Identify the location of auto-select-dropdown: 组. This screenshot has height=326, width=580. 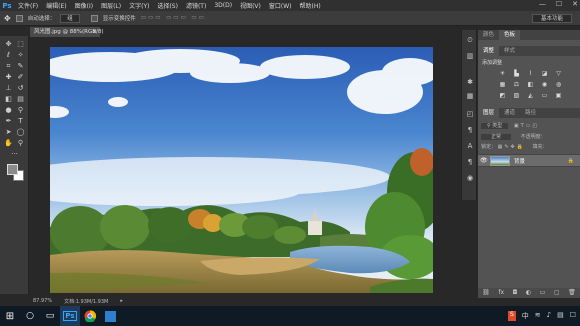
(70, 18).